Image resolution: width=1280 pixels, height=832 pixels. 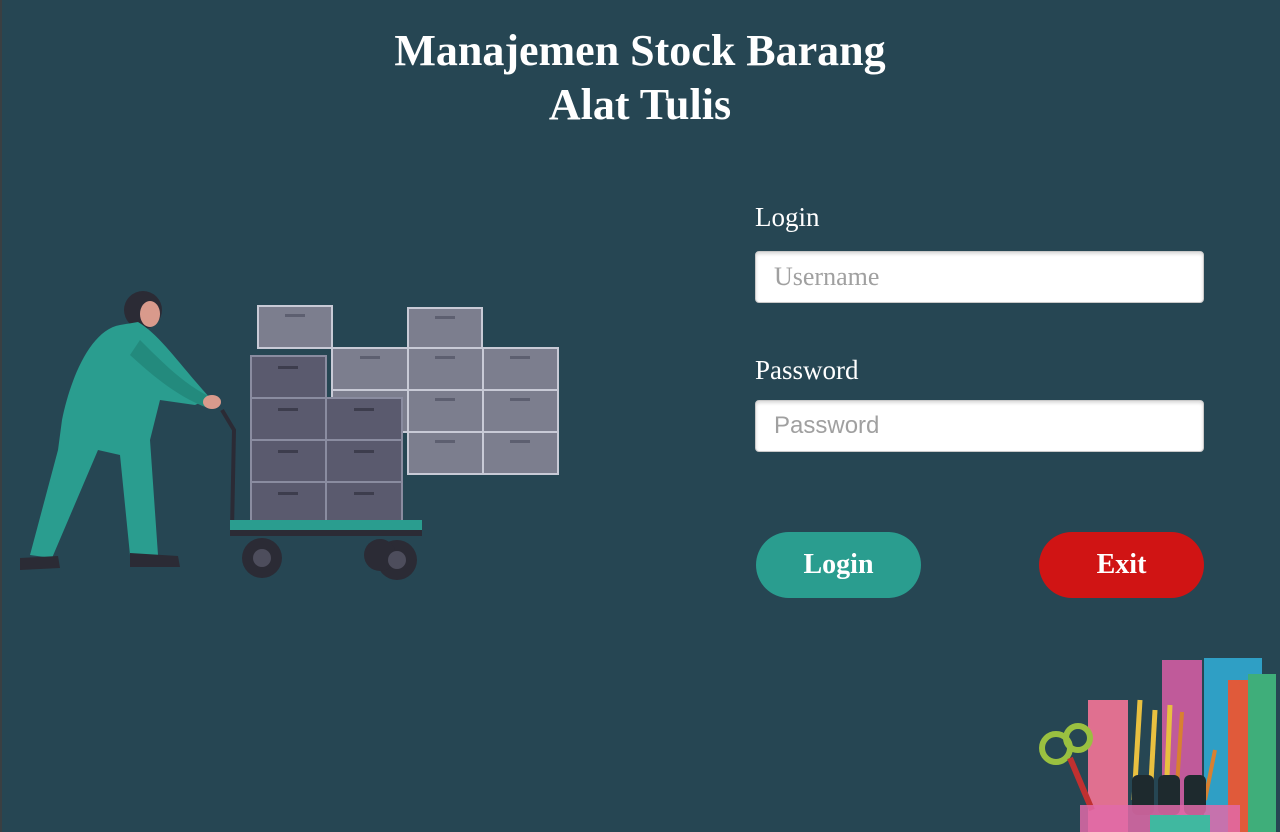 What do you see at coordinates (979, 277) in the screenshot?
I see `username-input` at bounding box center [979, 277].